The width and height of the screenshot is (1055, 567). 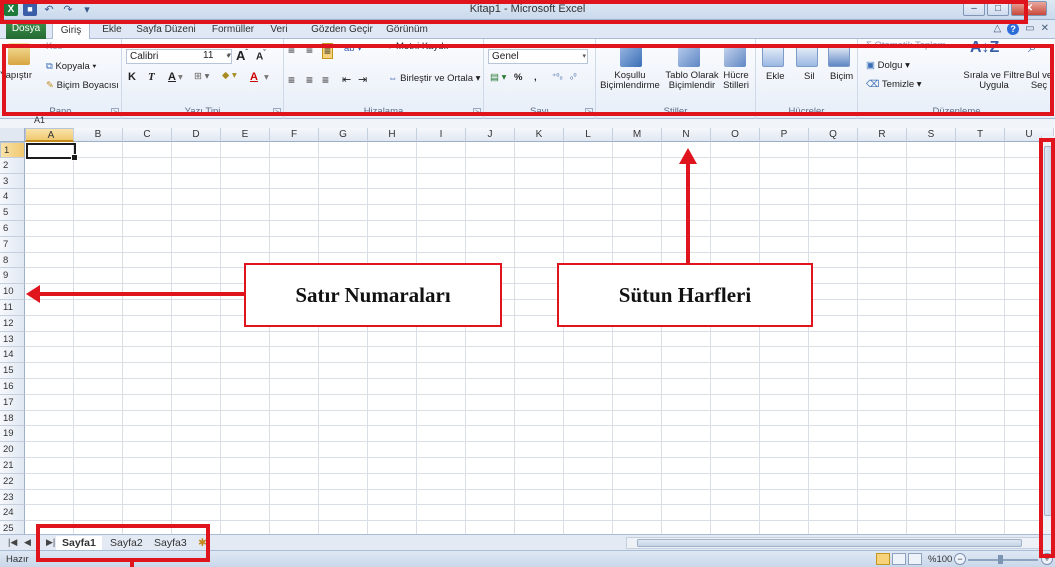 What do you see at coordinates (688, 156) in the screenshot?
I see `arrowhead-columns-icon` at bounding box center [688, 156].